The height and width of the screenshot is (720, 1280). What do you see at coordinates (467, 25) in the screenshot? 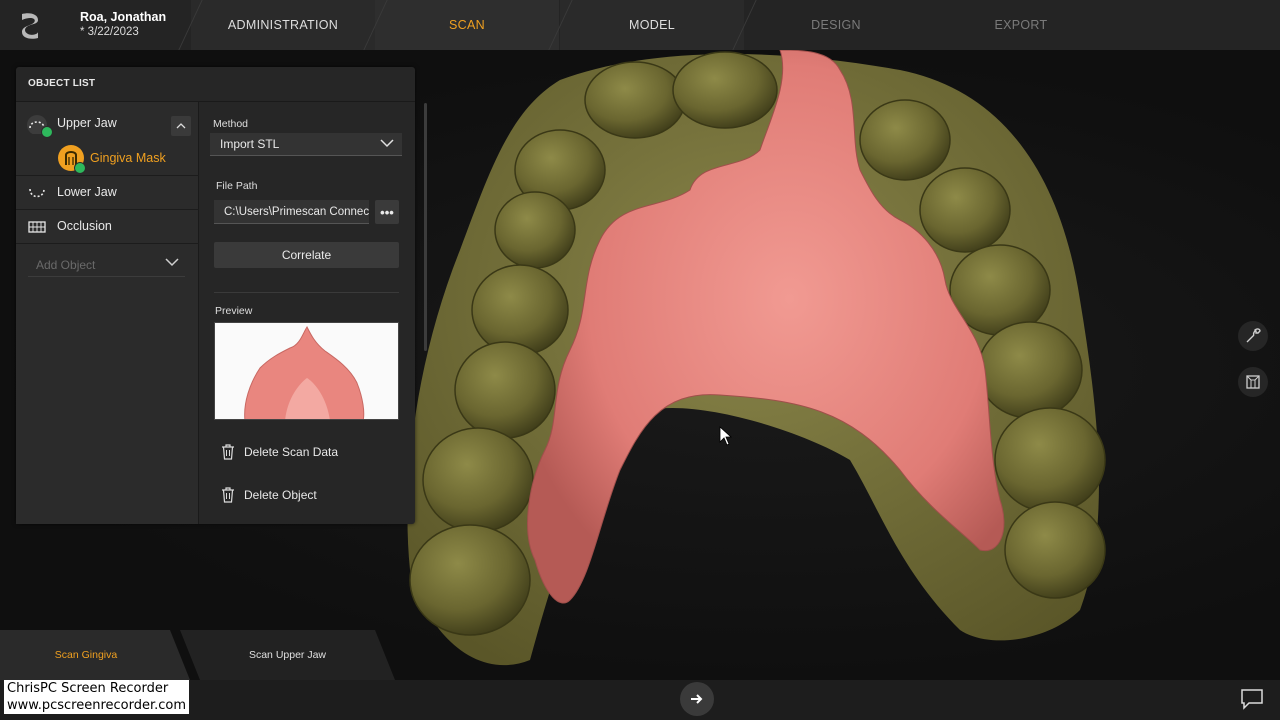
I see `tab-scan: SCAN` at bounding box center [467, 25].